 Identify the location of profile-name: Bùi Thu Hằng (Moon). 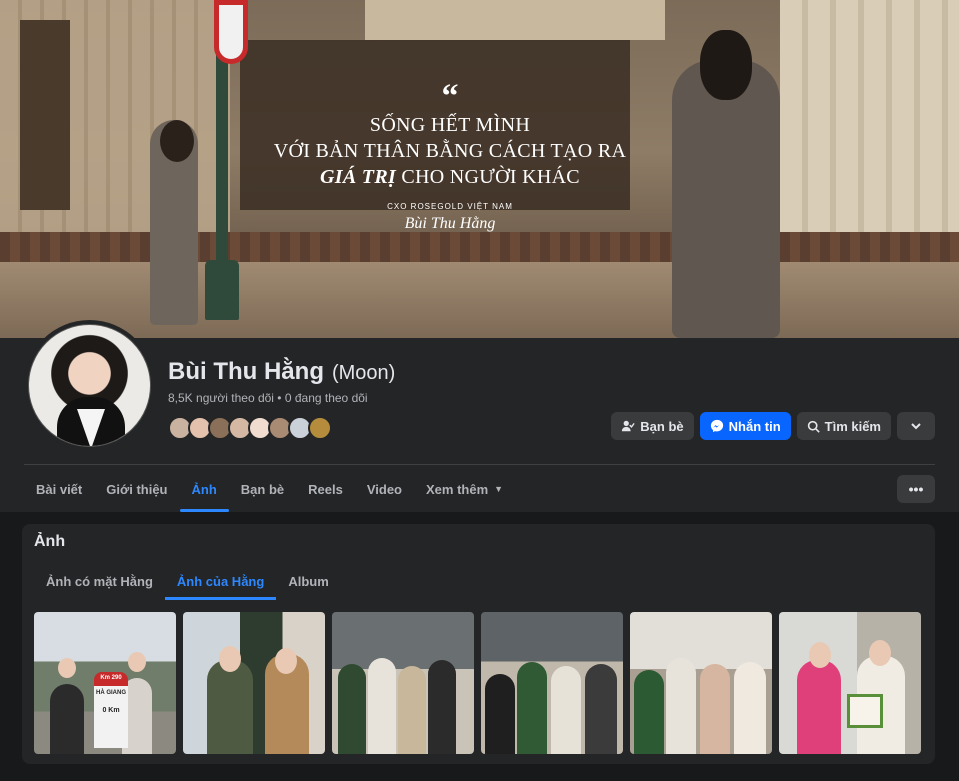
(281, 372).